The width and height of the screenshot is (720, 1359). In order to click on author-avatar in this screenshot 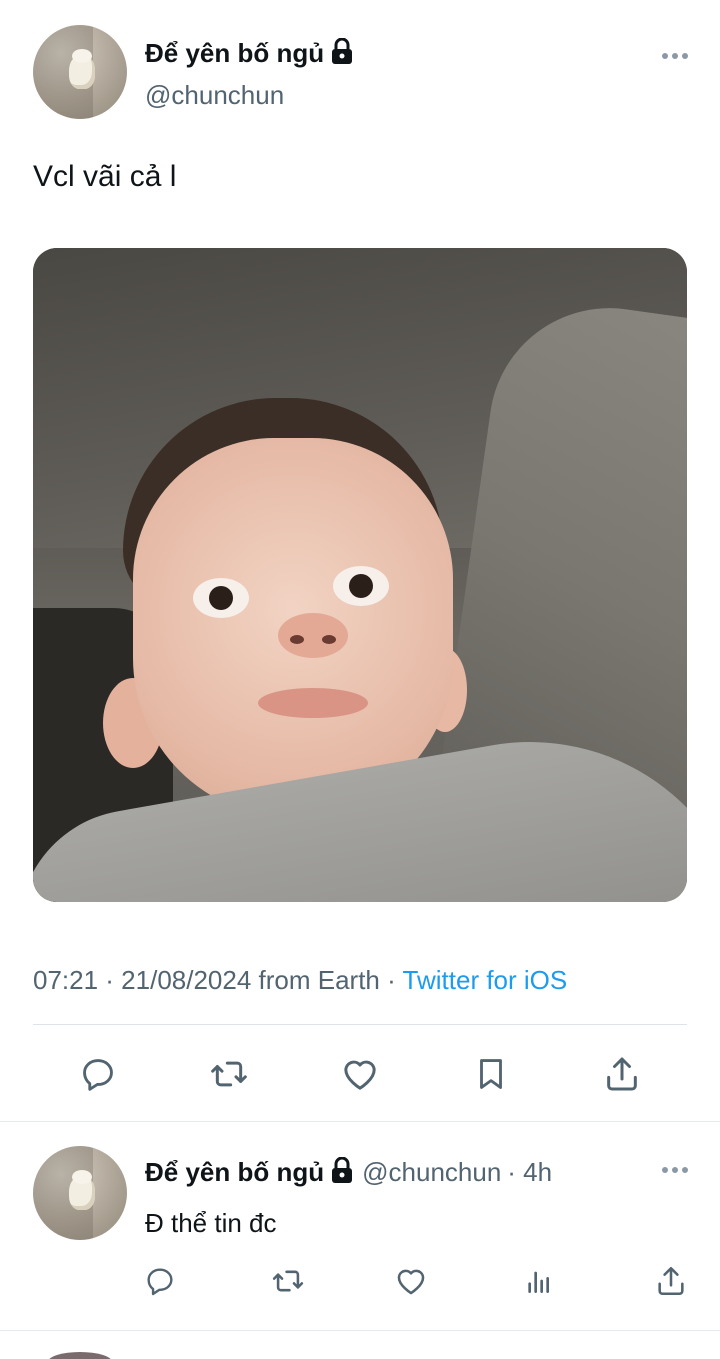, I will do `click(80, 72)`.